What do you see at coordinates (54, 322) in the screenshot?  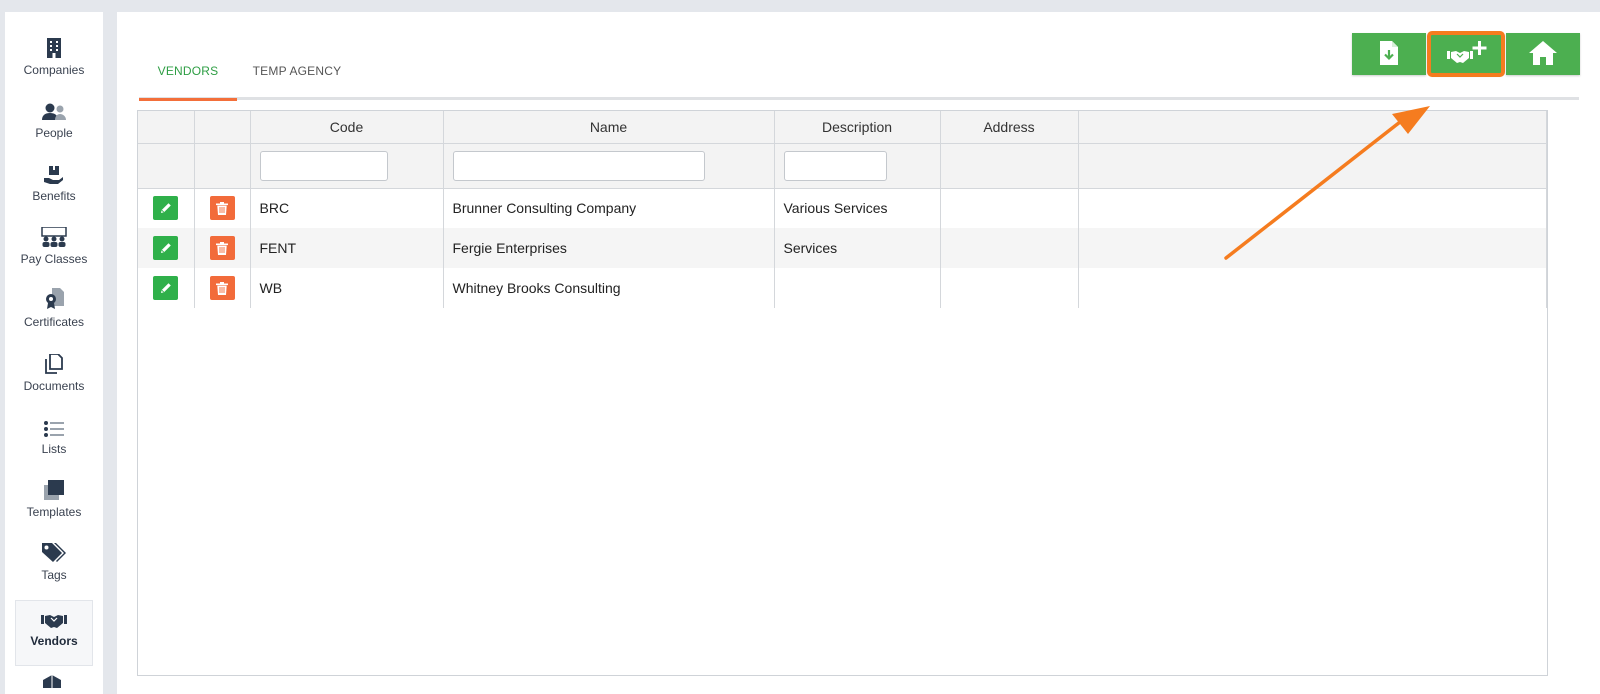 I see `sidebar-item-label: Certificates` at bounding box center [54, 322].